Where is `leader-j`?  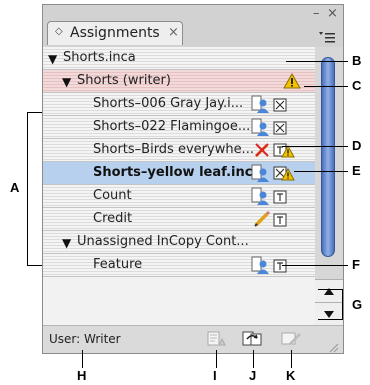
leader-j is located at coordinates (253, 359).